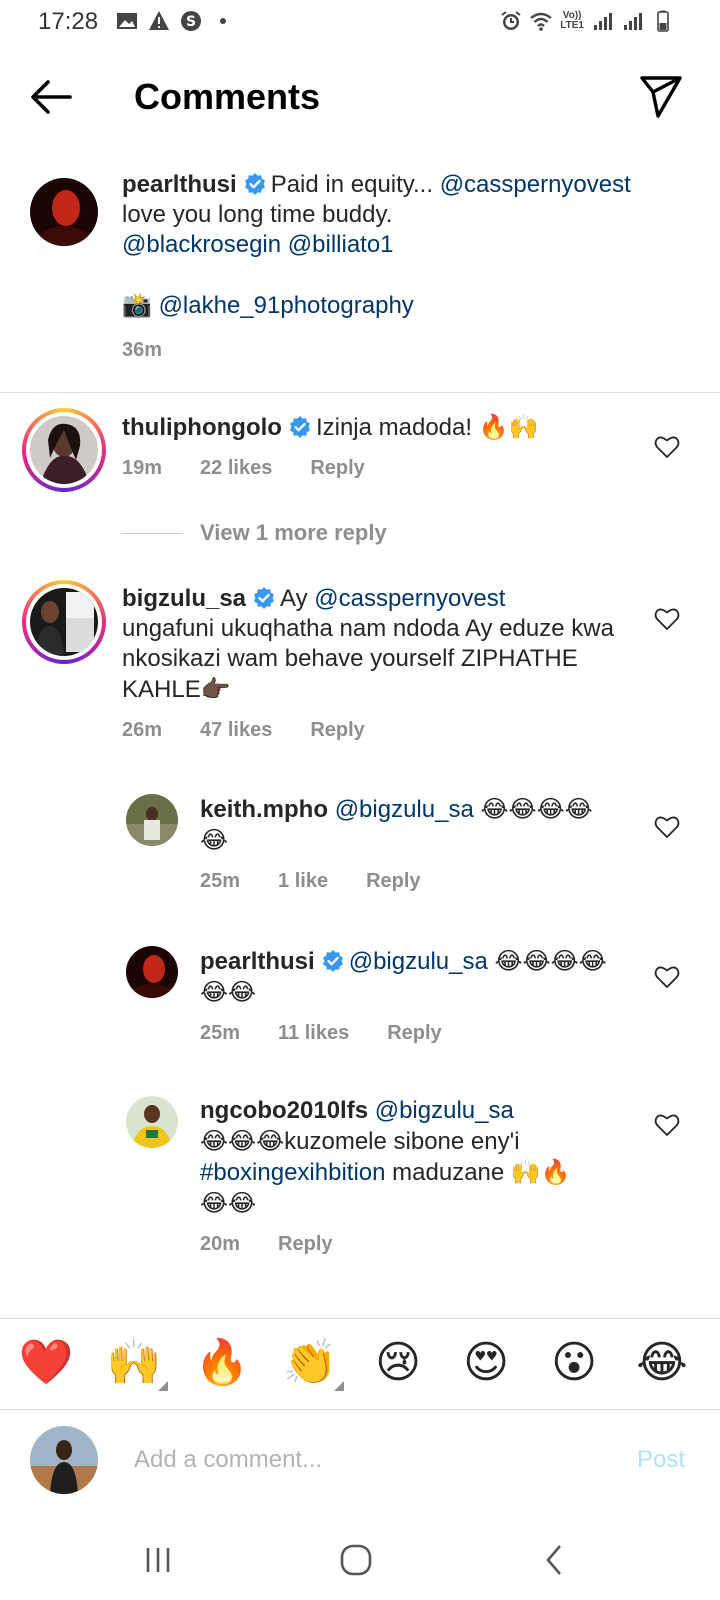  I want to click on comment-likes: 47 likes, so click(236, 730).